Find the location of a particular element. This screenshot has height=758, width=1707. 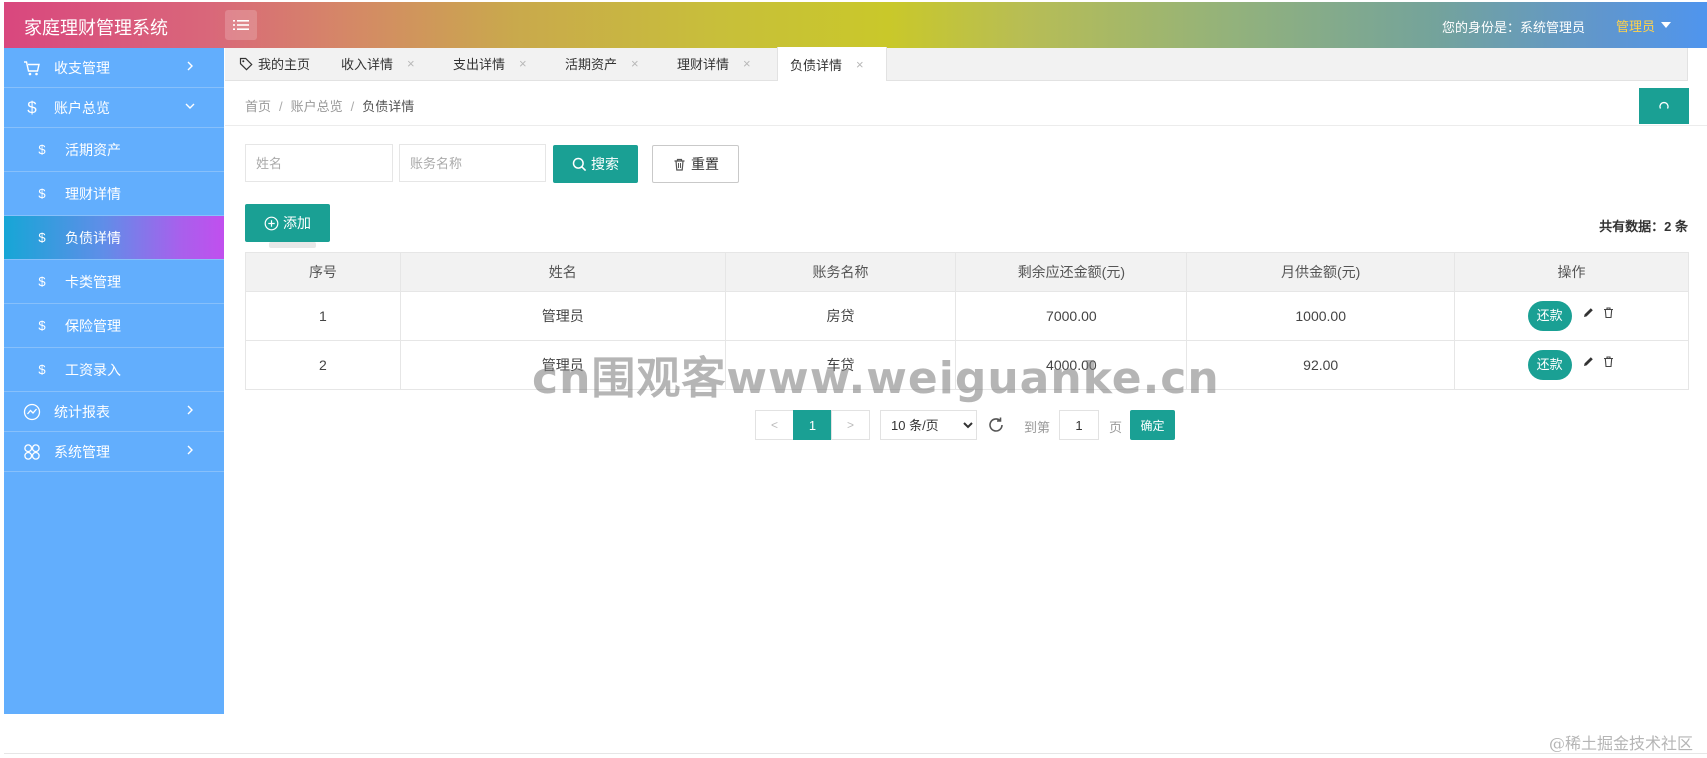

cell-actions: 还款 is located at coordinates (1571, 316).